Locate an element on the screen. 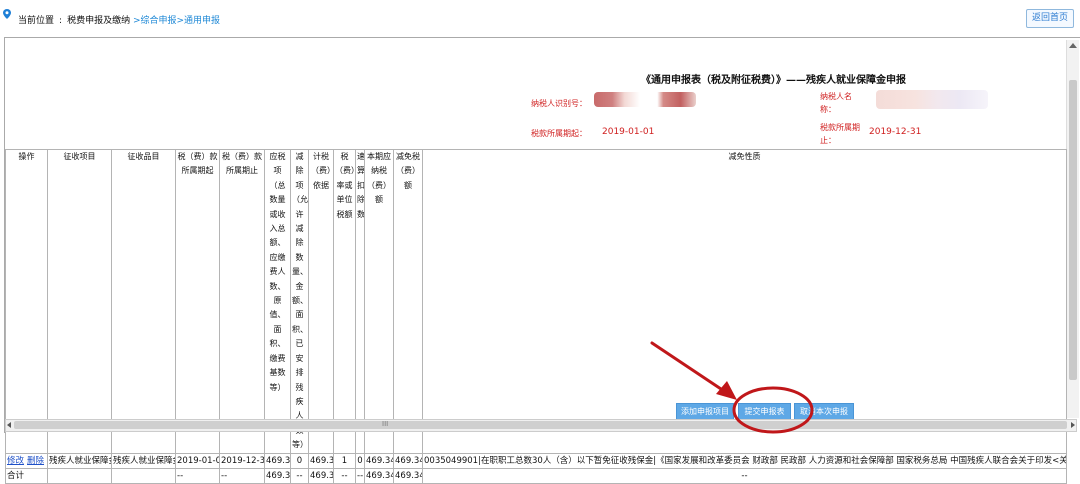 This screenshot has height=484, width=1080. col-header-levy-subitem: 征收品目 is located at coordinates (143, 301).